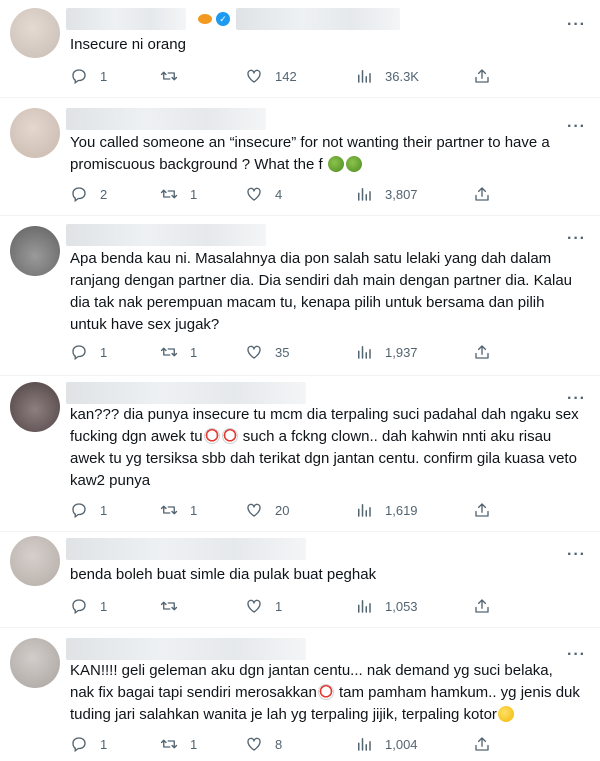 Image resolution: width=600 pixels, height=761 pixels. What do you see at coordinates (205, 19) in the screenshot?
I see `affiliate-badge-icon` at bounding box center [205, 19].